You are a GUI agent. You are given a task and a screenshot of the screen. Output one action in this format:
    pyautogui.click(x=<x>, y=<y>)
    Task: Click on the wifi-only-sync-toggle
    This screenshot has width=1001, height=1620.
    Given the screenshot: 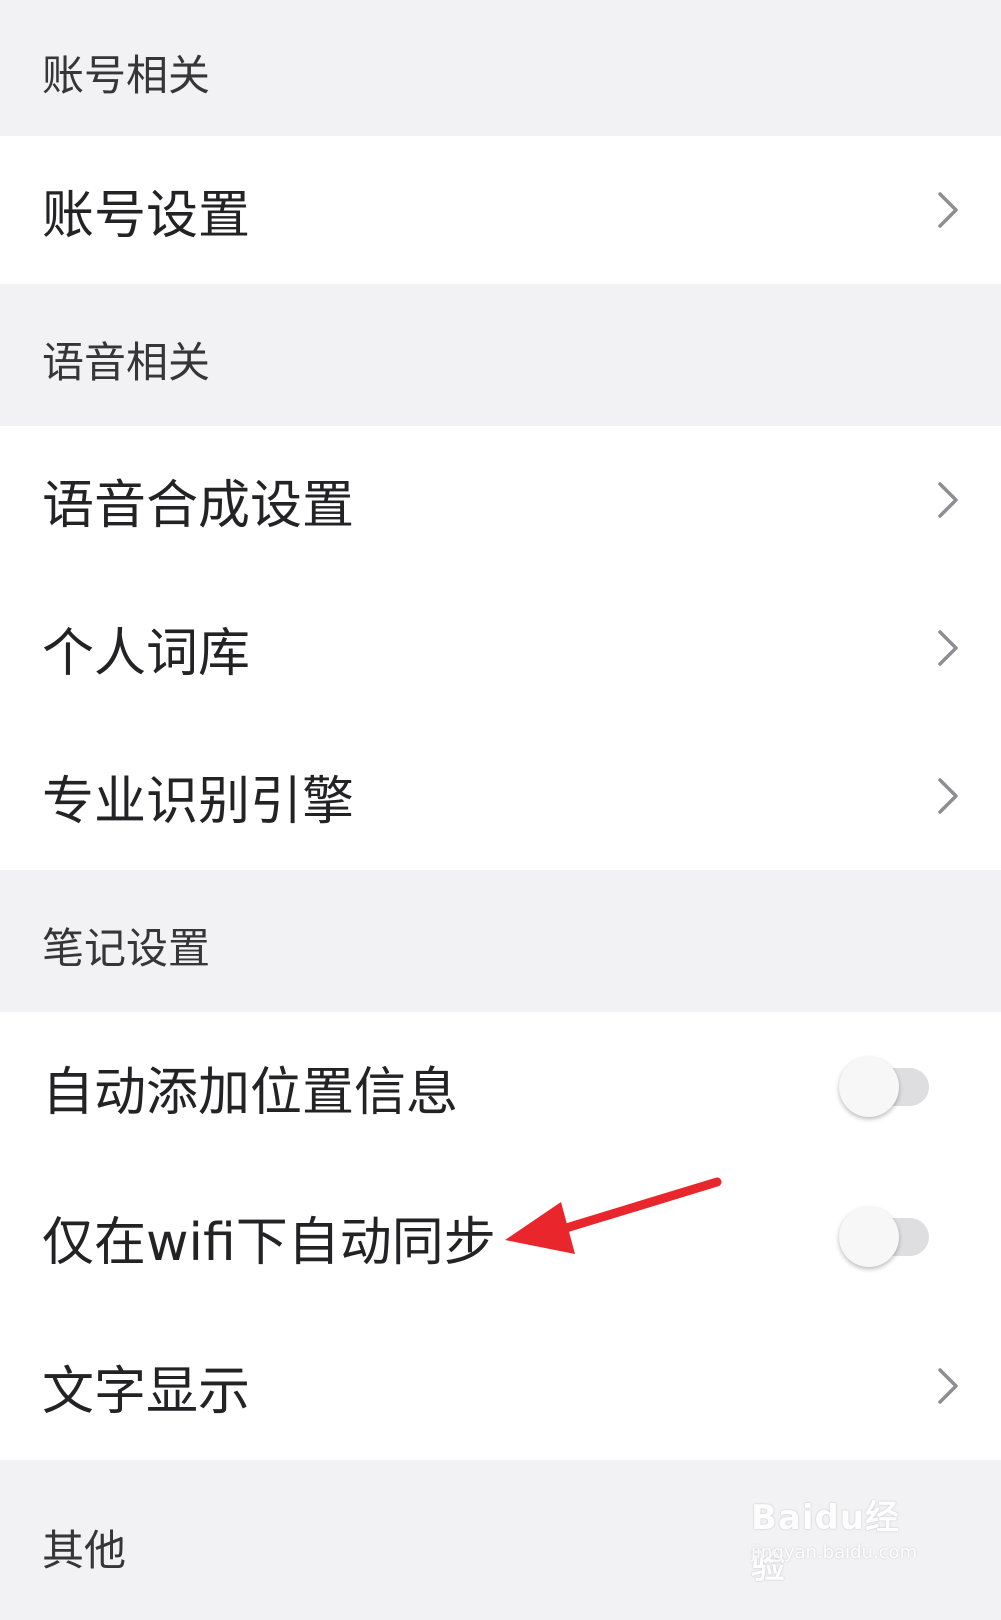 What is the action you would take?
    pyautogui.click(x=884, y=1237)
    